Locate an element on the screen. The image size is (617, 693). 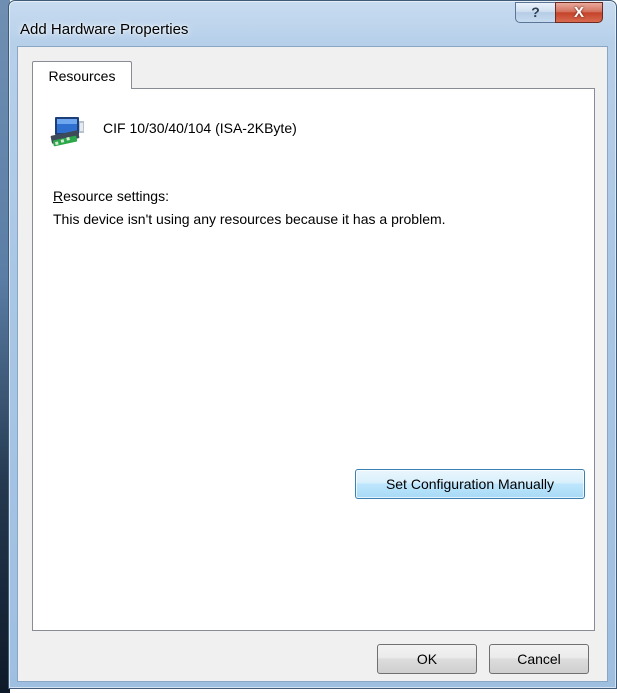
close-icon: X is located at coordinates (578, 12).